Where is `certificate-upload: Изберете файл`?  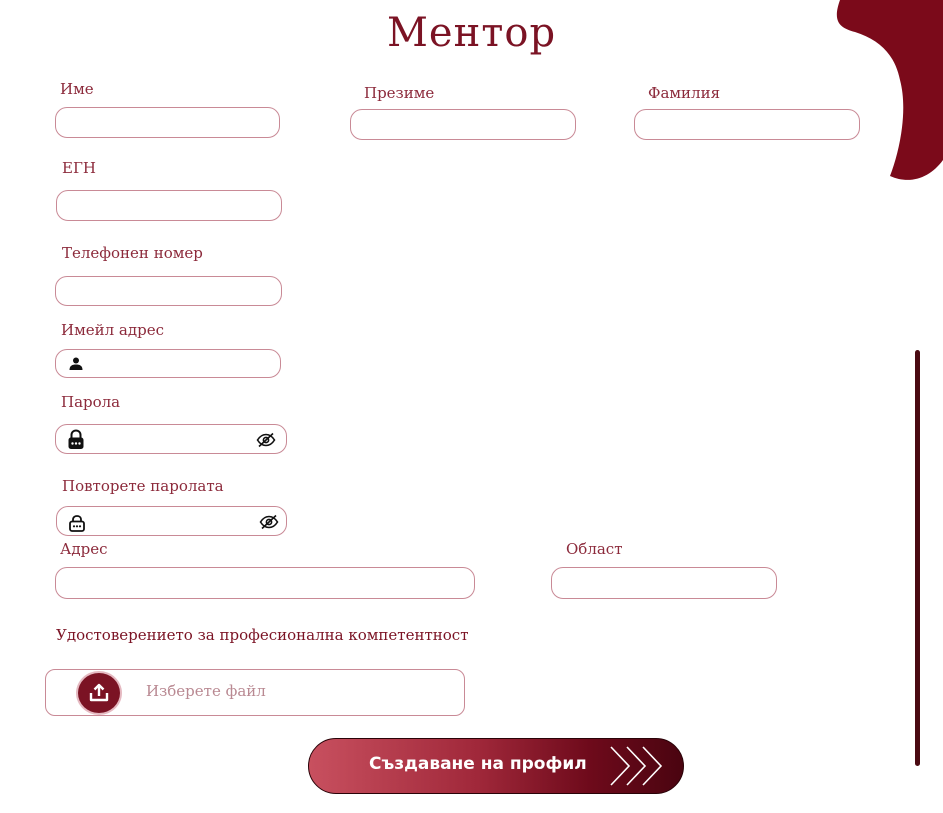
certificate-upload: Изберете файл is located at coordinates (255, 692).